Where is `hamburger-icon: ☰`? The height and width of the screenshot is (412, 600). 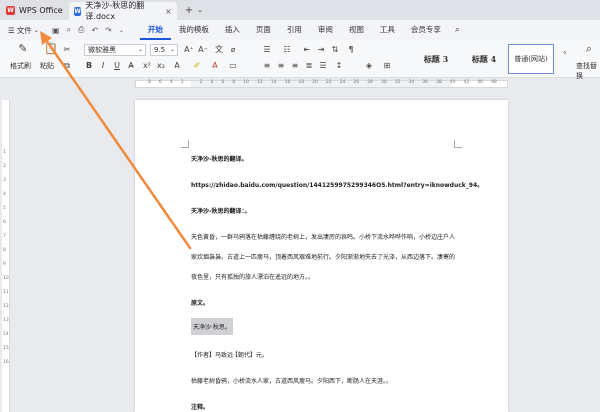 hamburger-icon: ☰ is located at coordinates (11, 30).